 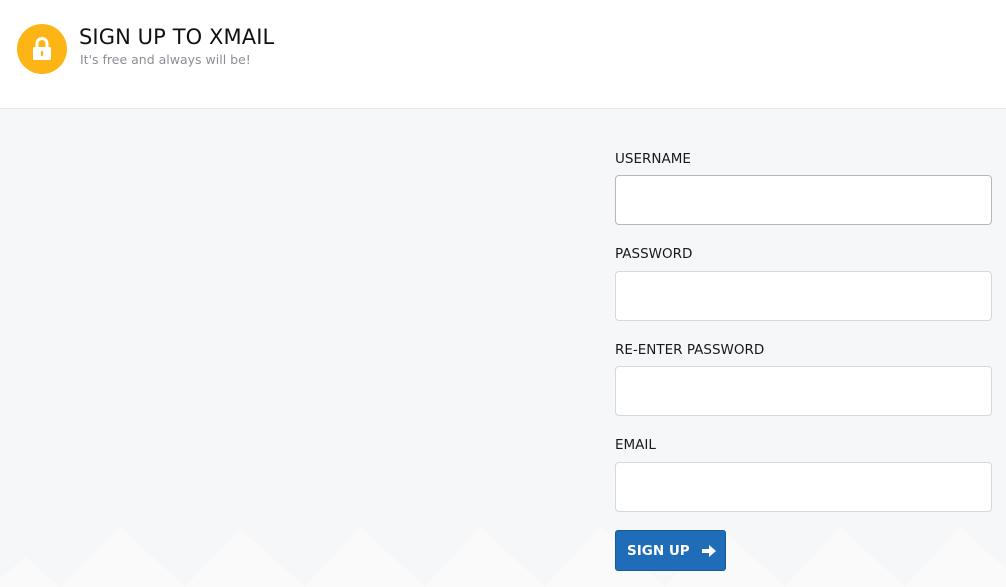 I want to click on username-input, so click(x=803, y=200).